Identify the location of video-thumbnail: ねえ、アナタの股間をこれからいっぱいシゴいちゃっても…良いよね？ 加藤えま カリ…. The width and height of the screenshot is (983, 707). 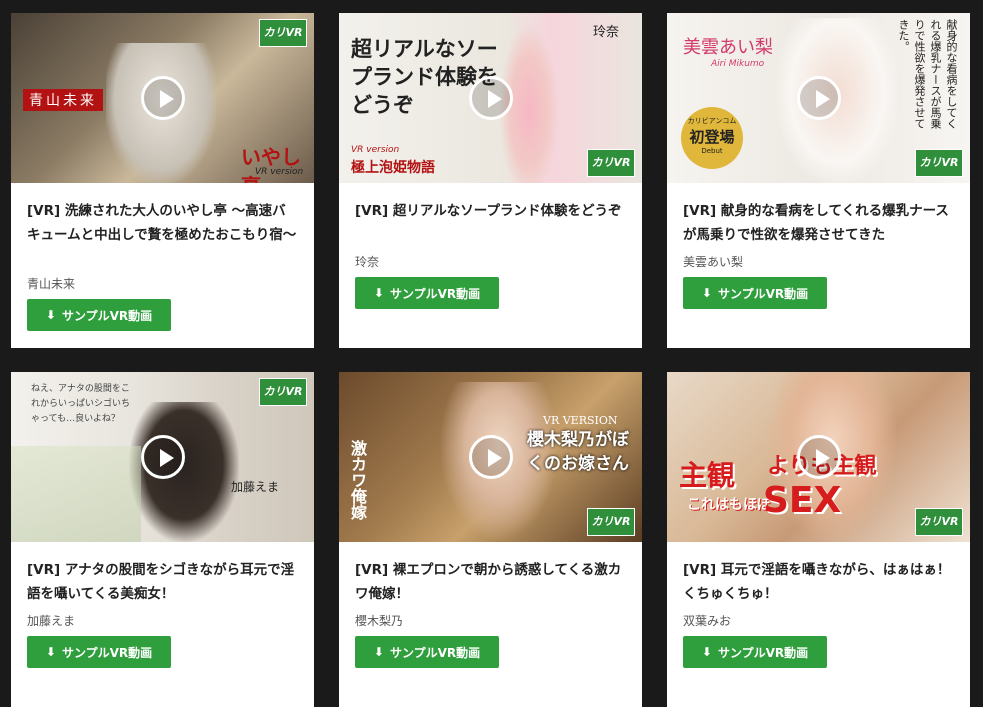
(162, 457).